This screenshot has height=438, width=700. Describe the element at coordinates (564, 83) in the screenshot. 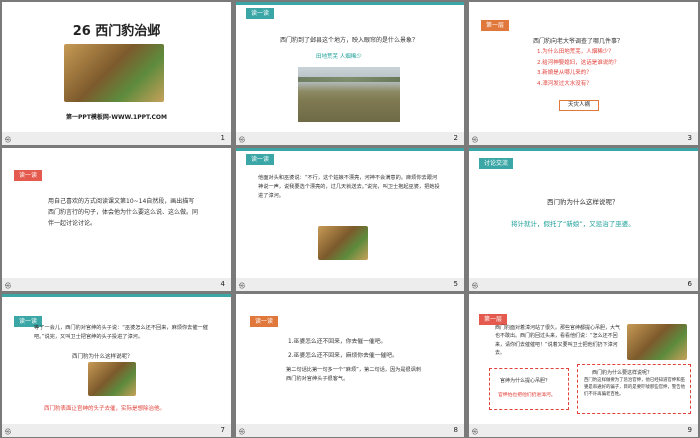

I see `list-item: 4.漳河发过大水没有？` at that location.